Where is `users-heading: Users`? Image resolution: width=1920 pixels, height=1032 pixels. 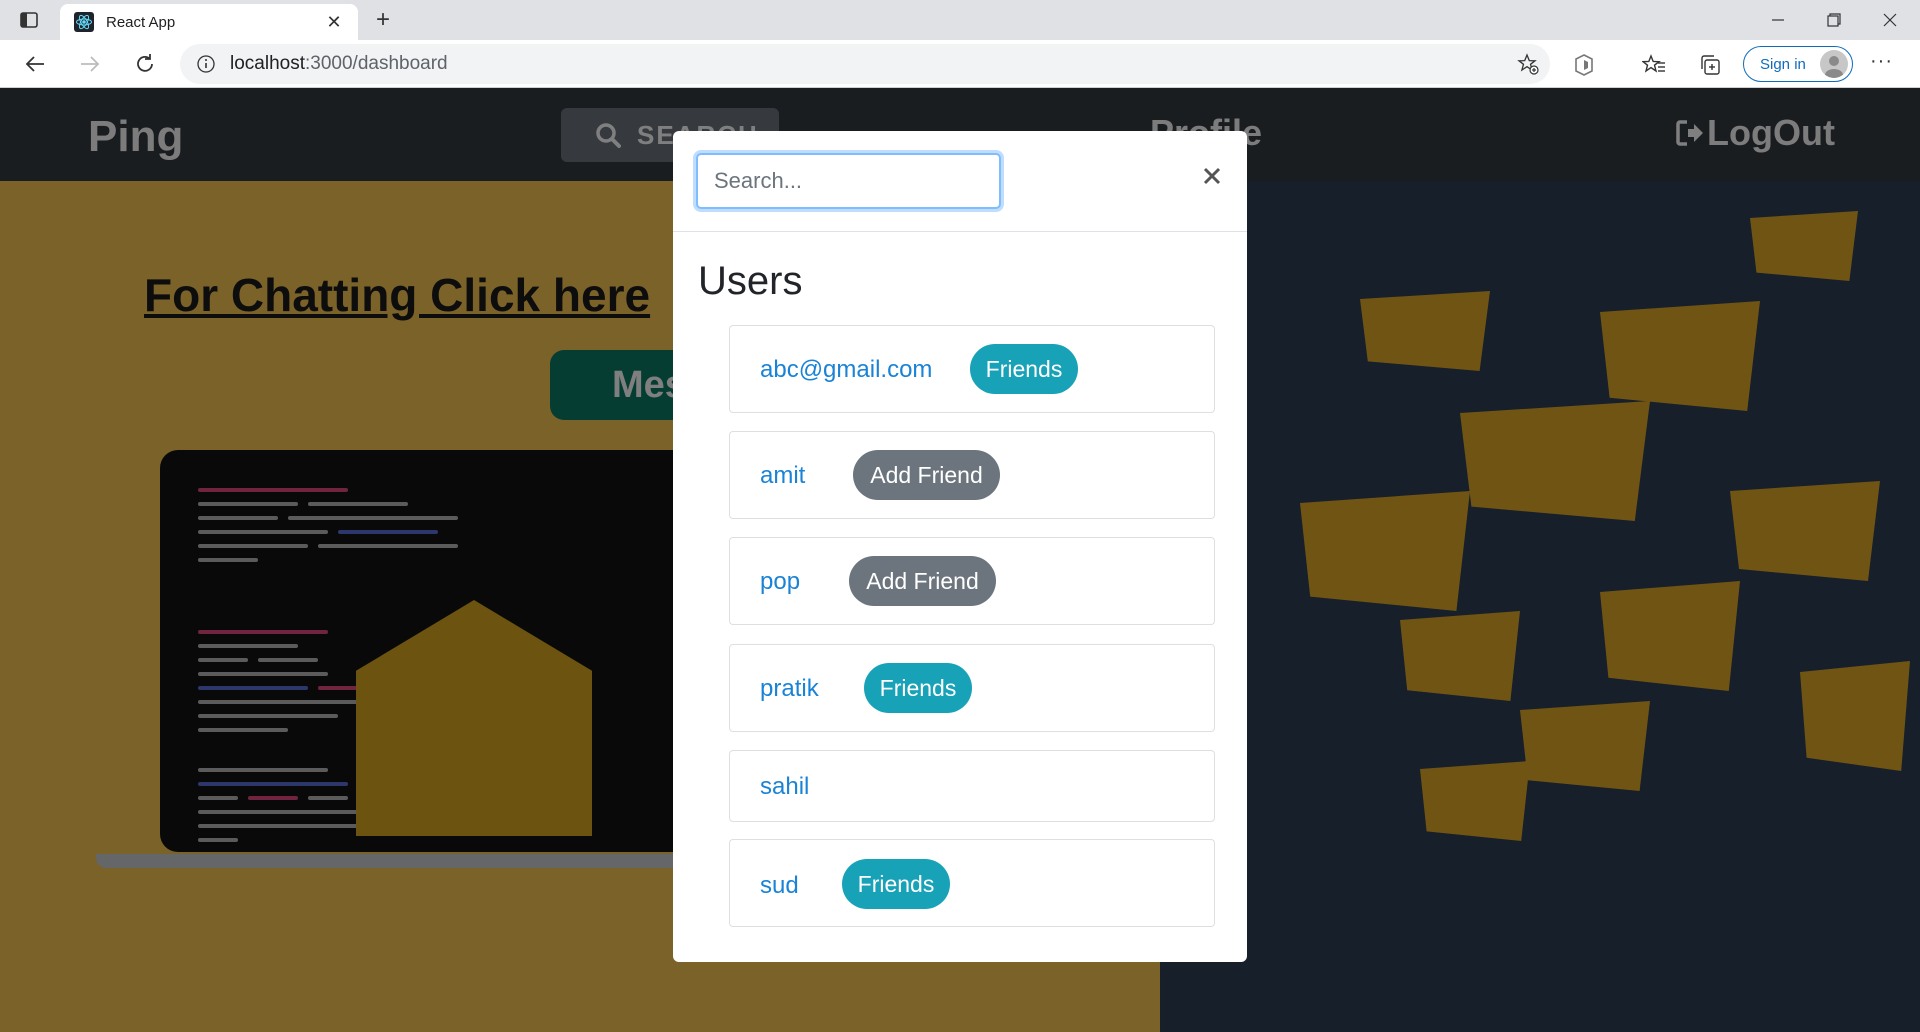
users-heading: Users is located at coordinates (750, 281).